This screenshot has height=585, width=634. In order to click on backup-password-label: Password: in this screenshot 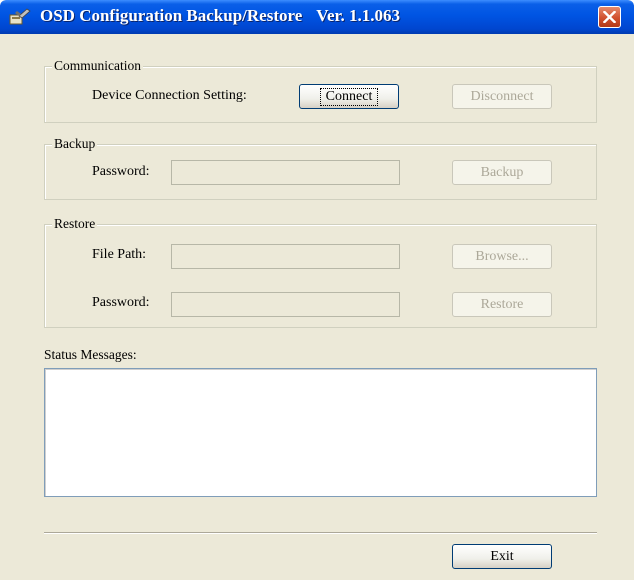, I will do `click(121, 171)`.